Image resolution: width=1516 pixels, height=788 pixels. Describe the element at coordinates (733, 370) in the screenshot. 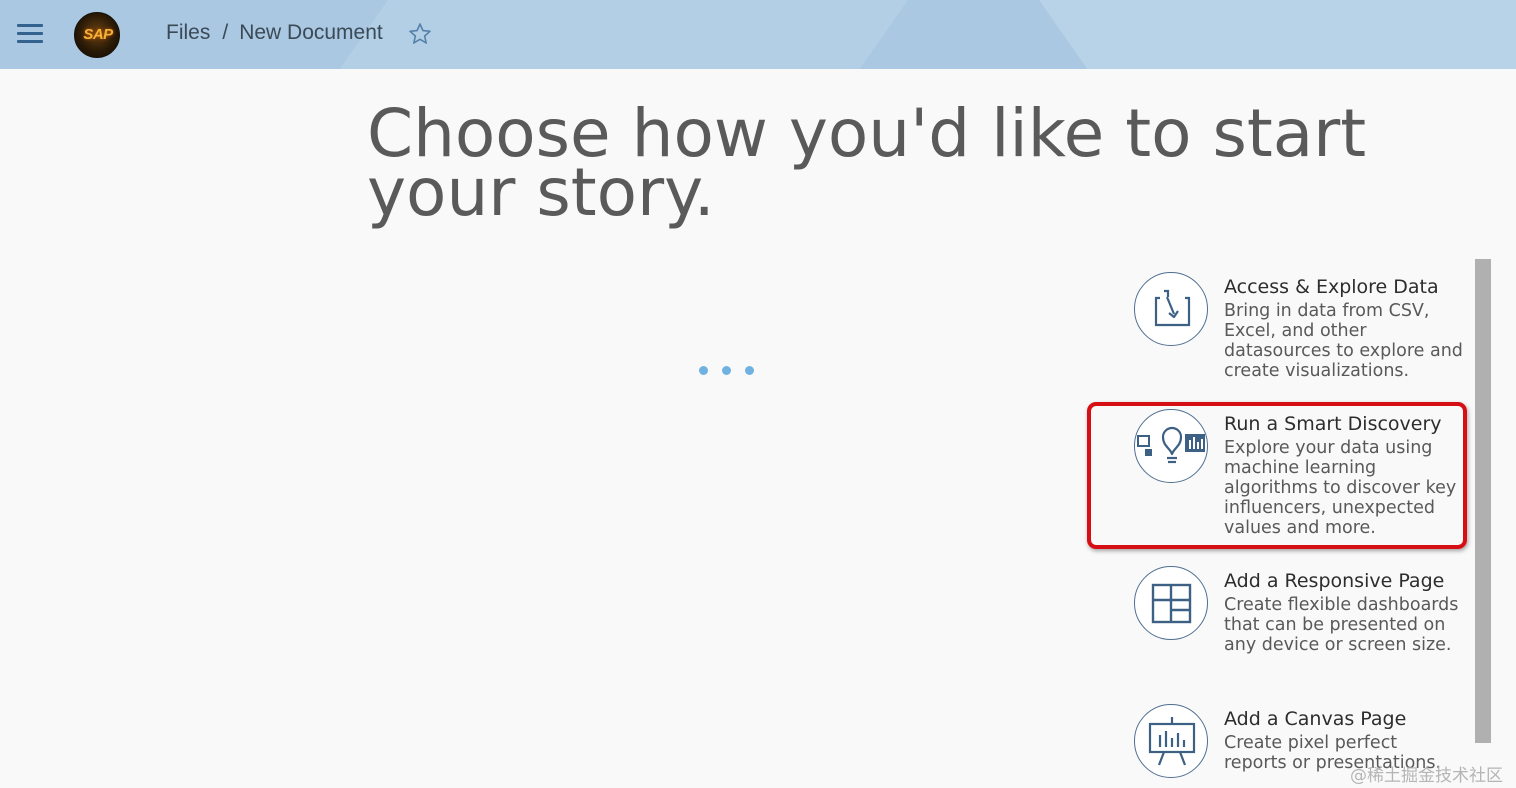

I see `loading-indicator` at that location.